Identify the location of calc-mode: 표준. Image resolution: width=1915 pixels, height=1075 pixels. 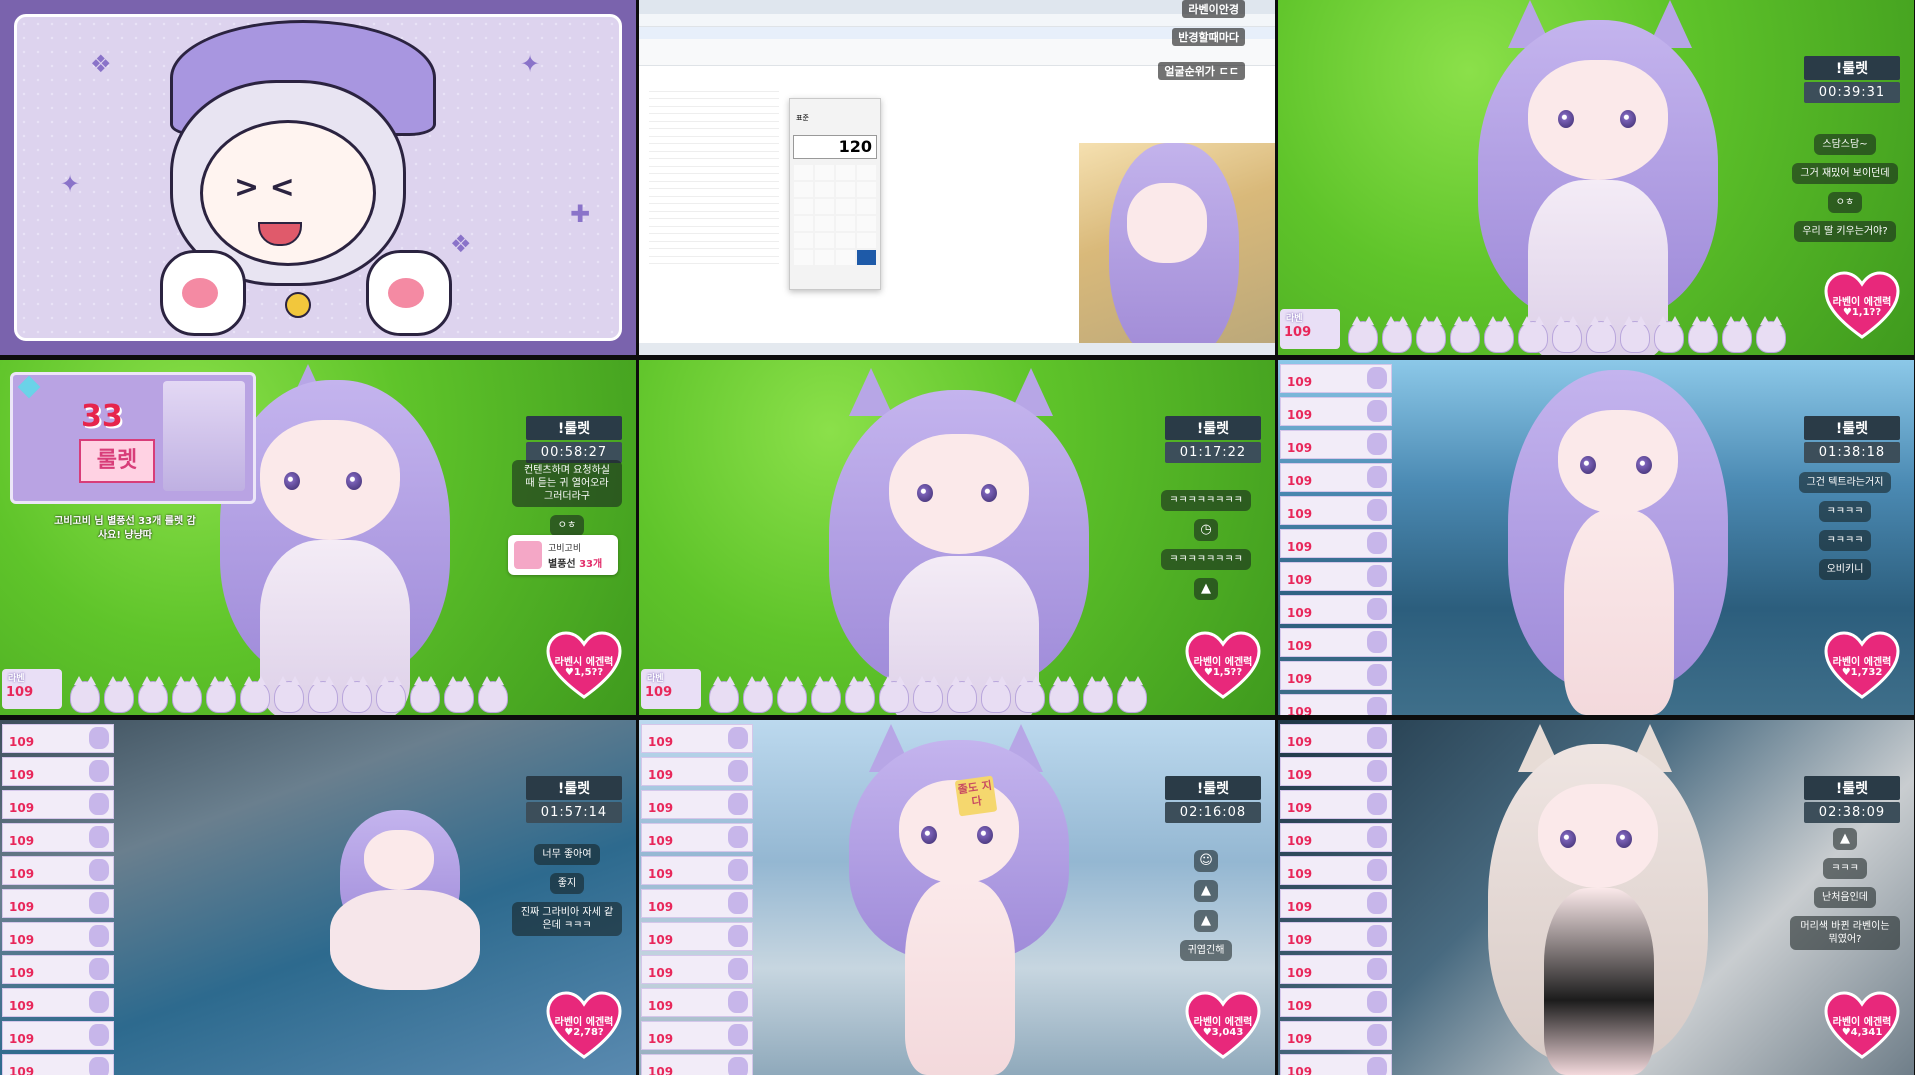
(802, 118).